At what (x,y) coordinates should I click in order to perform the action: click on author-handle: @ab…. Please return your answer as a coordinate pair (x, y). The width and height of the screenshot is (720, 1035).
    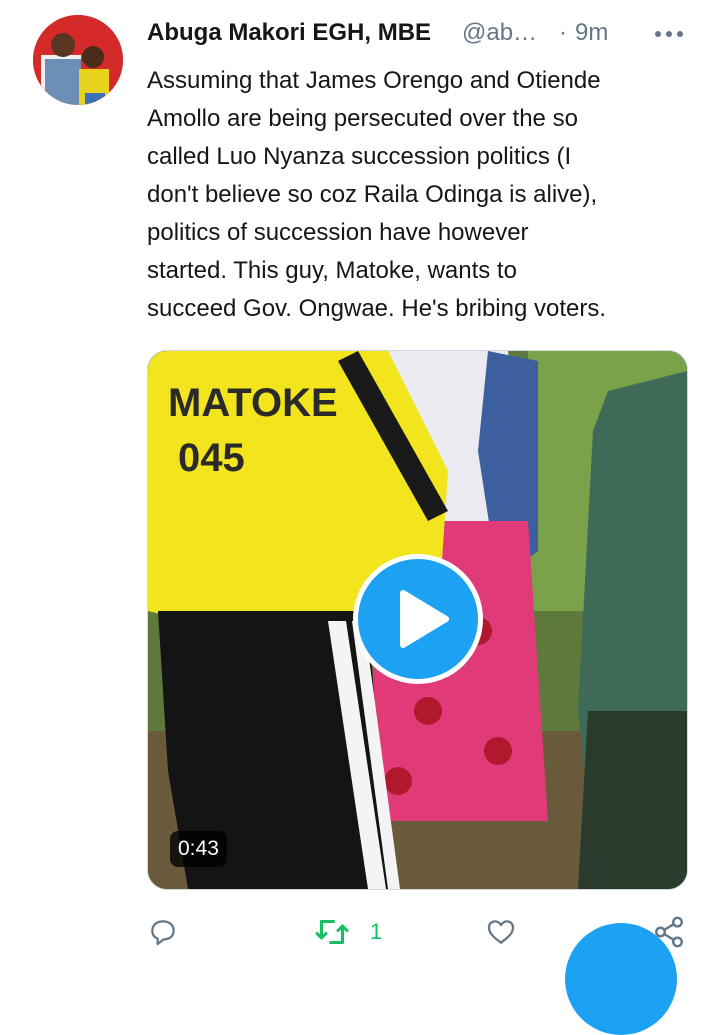
    Looking at the image, I should click on (499, 33).